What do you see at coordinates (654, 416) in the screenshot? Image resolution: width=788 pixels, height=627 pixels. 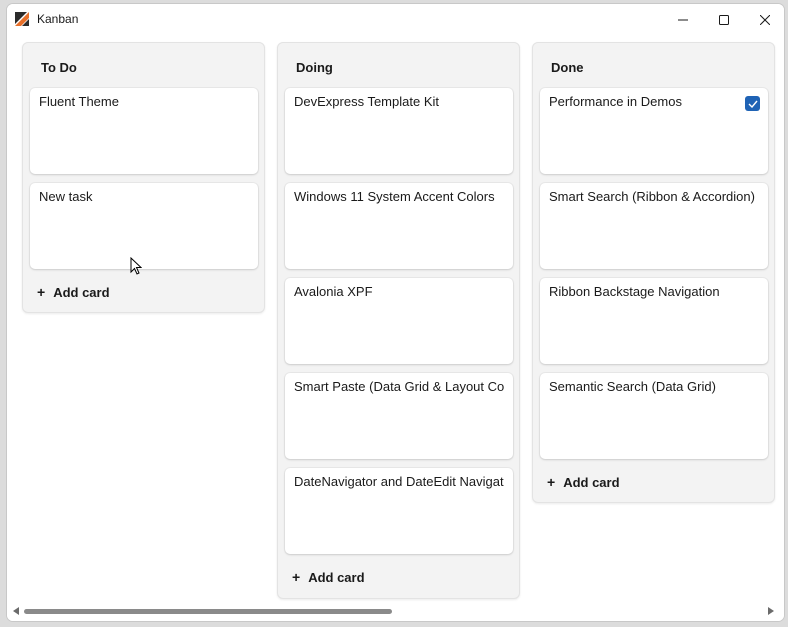 I see `task-card: Semantic Search (Data Grid)` at bounding box center [654, 416].